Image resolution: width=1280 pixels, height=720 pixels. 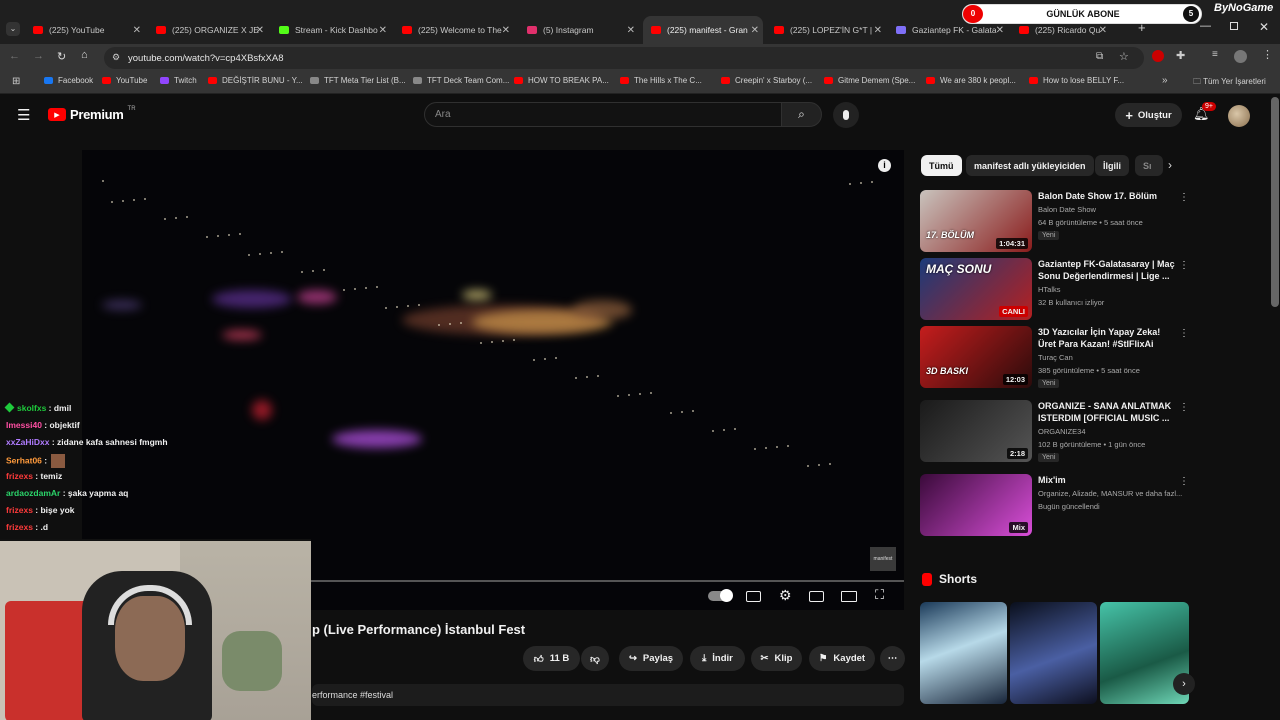 What do you see at coordinates (1234, 26) in the screenshot?
I see `window-maximize-icon` at bounding box center [1234, 26].